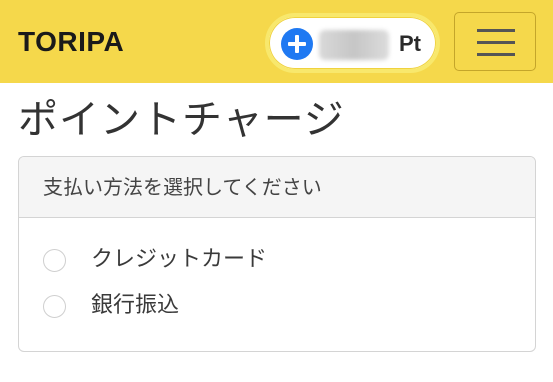 Image resolution: width=553 pixels, height=382 pixels. I want to click on payment-method-card-header: 支払い方法を選択してください, so click(277, 187).